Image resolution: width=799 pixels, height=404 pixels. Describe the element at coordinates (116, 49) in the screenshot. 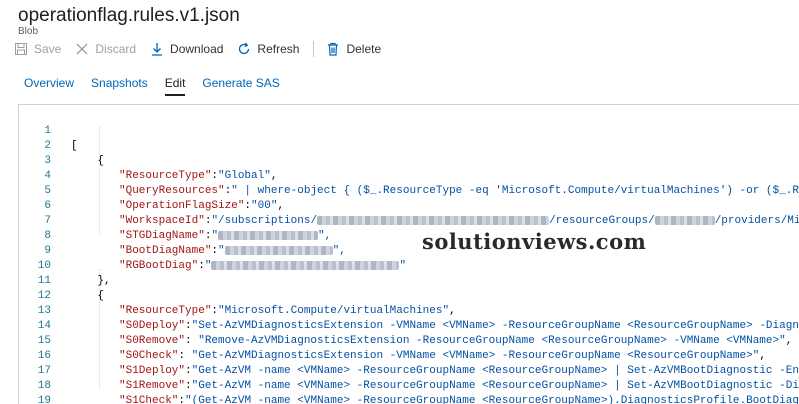

I see `discard-label: Discard` at that location.